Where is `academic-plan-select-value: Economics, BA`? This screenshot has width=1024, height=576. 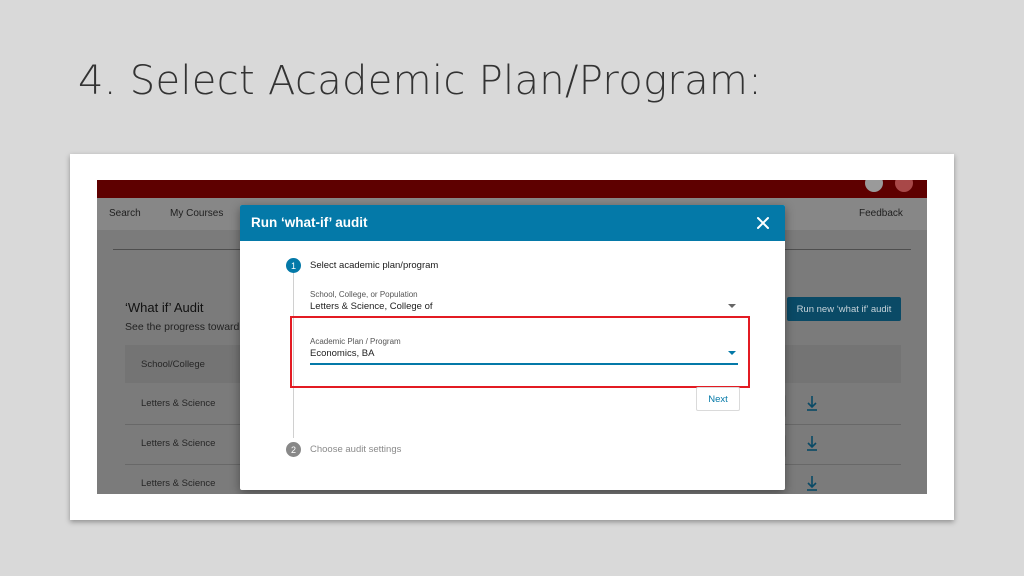
academic-plan-select-value: Economics, BA is located at coordinates (342, 353).